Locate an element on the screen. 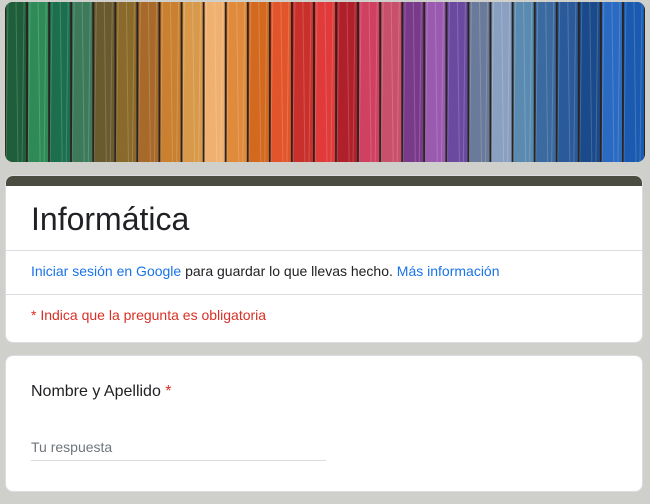 Image resolution: width=650 pixels, height=504 pixels. answer-input is located at coordinates (178, 447).